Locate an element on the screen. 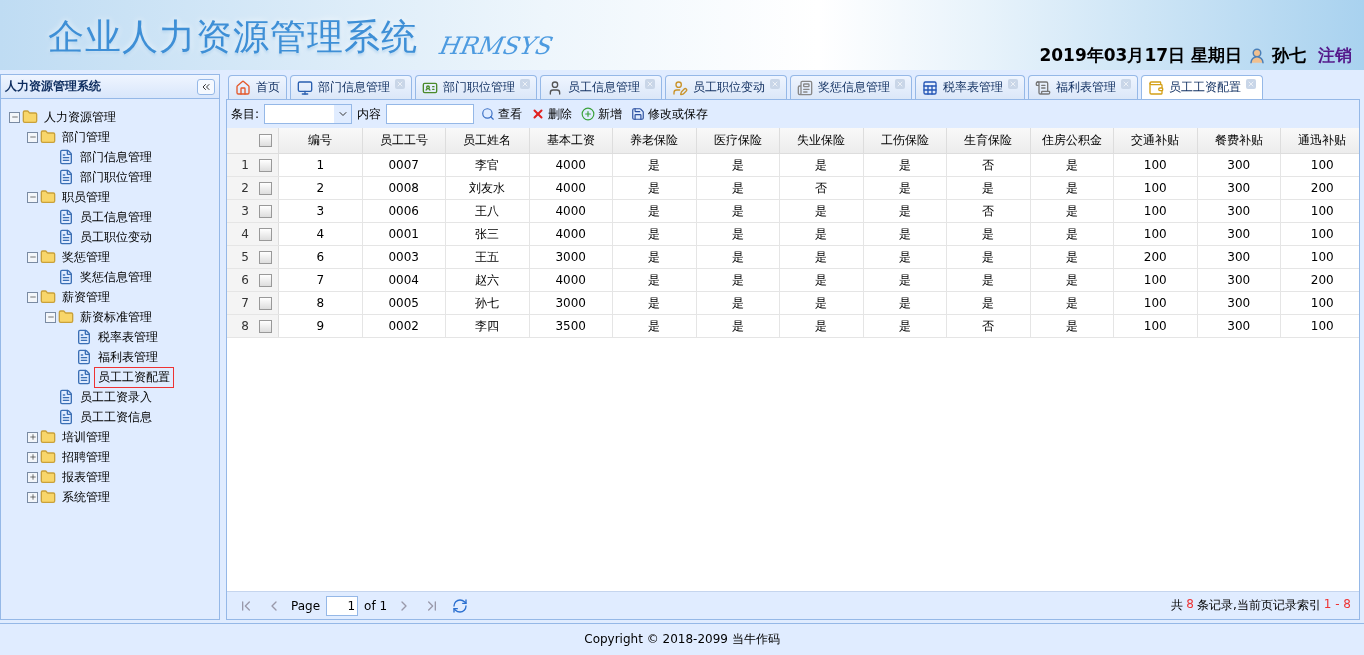 This screenshot has height=655, width=1364. toolbar-button: 查看 is located at coordinates (502, 114).